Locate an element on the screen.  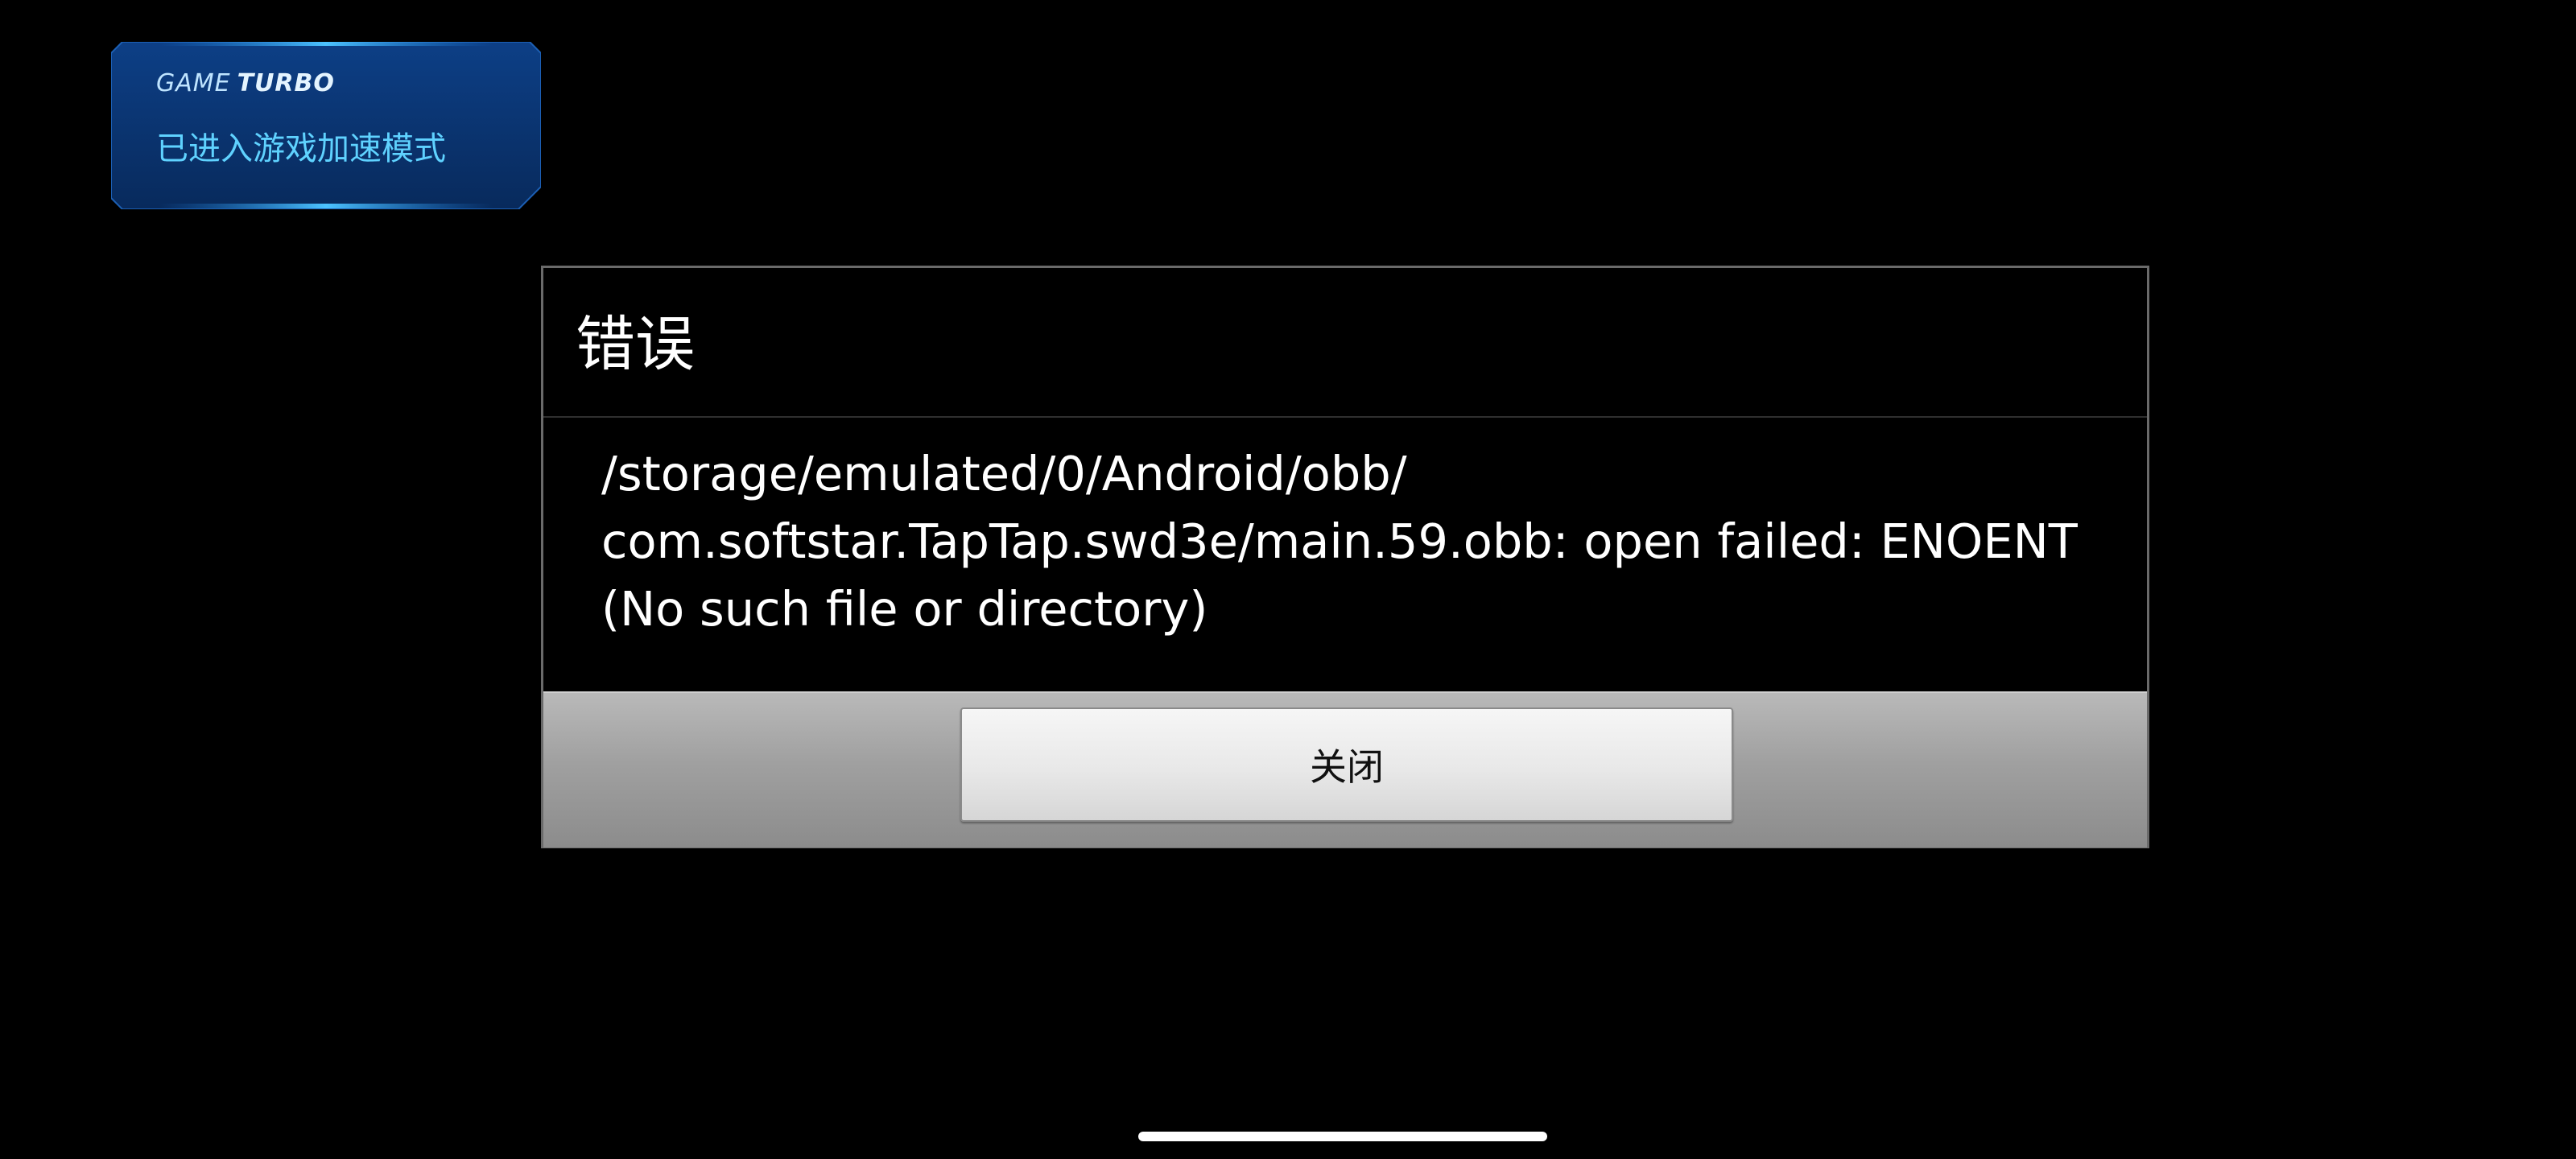
game-turbo-logo: GAME TURBO is located at coordinates (245, 83).